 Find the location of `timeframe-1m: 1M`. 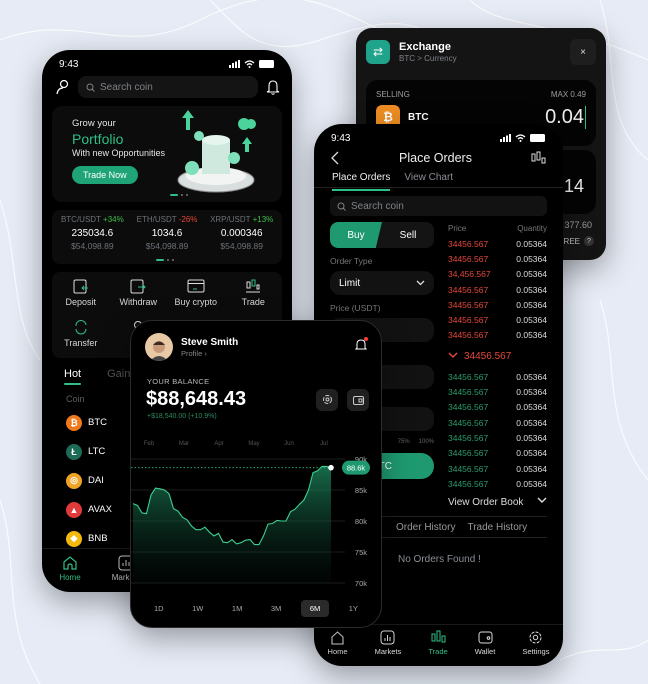

timeframe-1m: 1M is located at coordinates (237, 608).